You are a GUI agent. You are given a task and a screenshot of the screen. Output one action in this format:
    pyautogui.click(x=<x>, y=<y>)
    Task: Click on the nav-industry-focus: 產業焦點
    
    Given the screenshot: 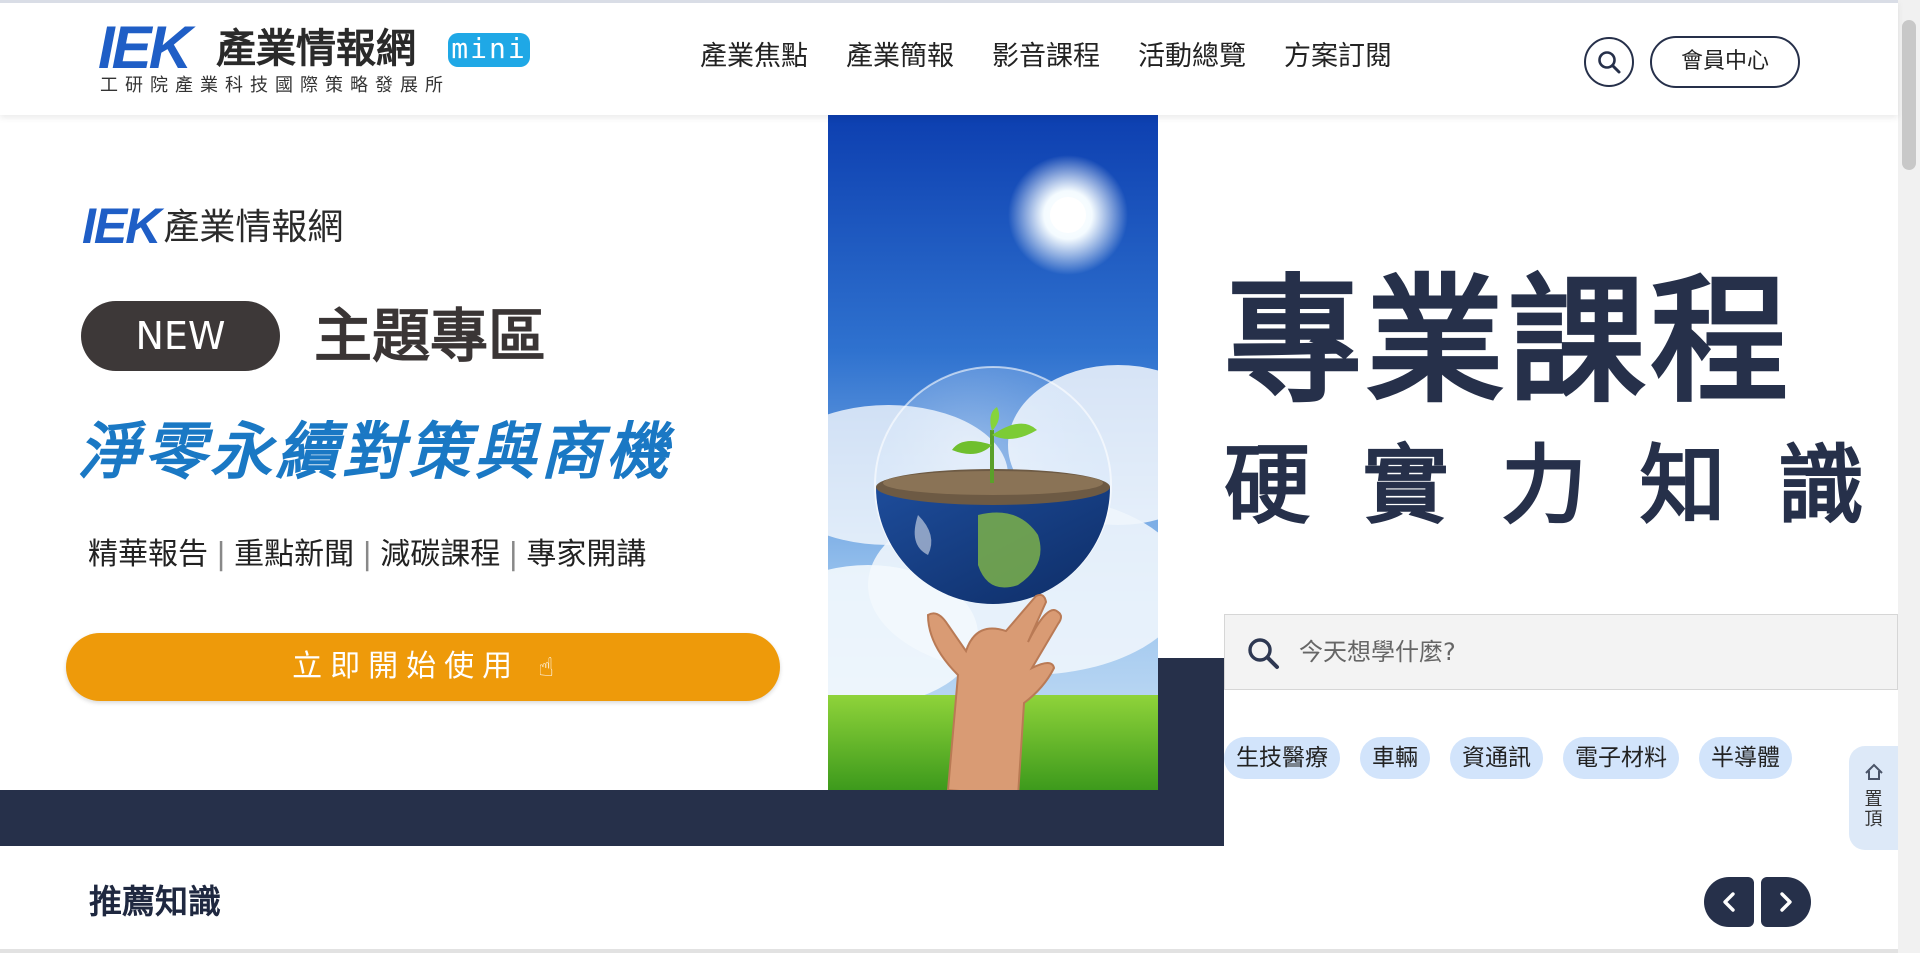 What is the action you would take?
    pyautogui.click(x=754, y=57)
    